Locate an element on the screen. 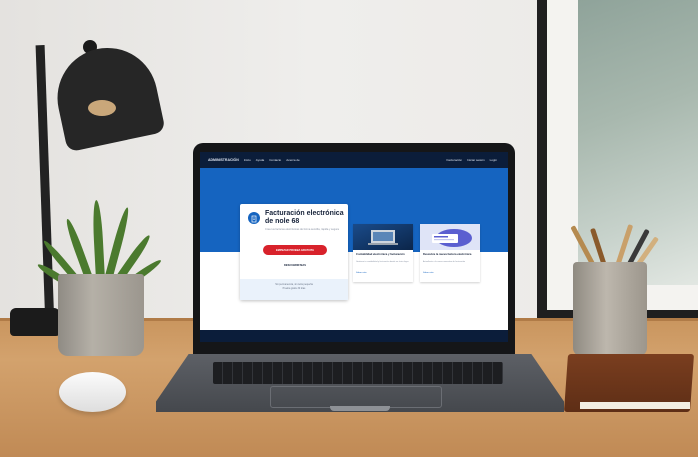 The image size is (698, 457). nav-link-inicio: Inicio is located at coordinates (247, 160).